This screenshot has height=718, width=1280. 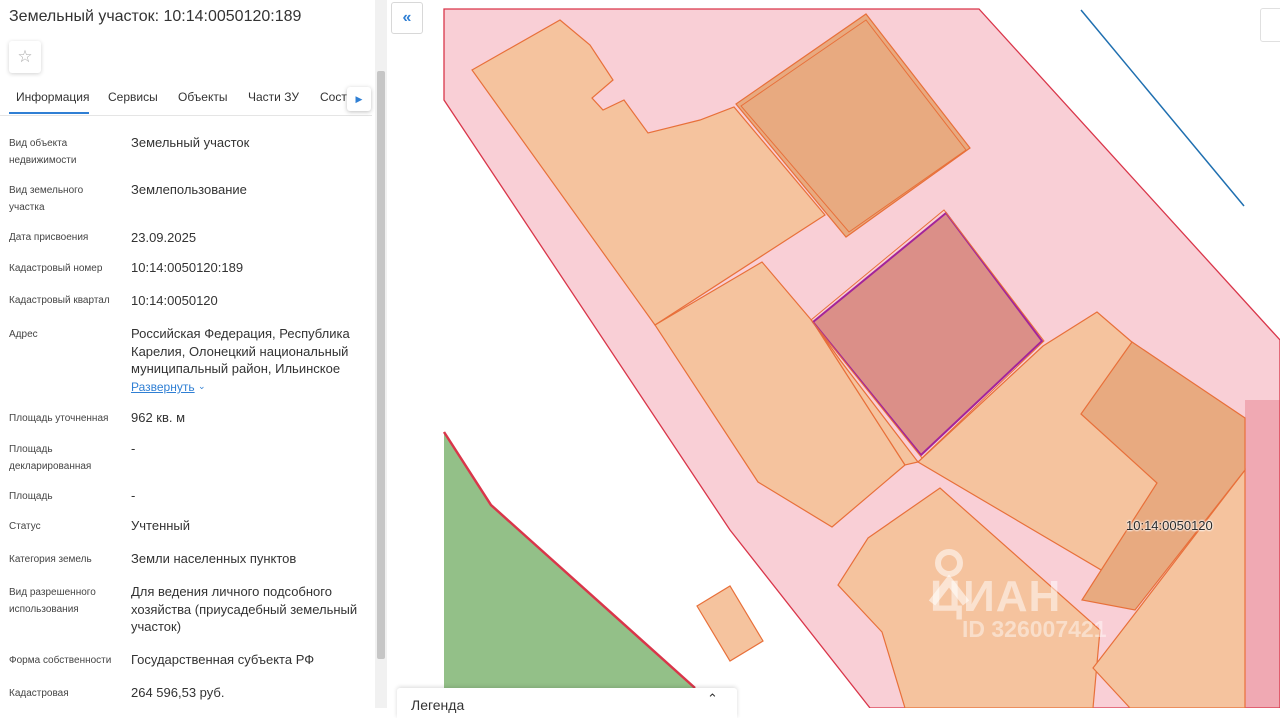 What do you see at coordinates (39, 693) in the screenshot?
I see `field-label: Кадастровая` at bounding box center [39, 693].